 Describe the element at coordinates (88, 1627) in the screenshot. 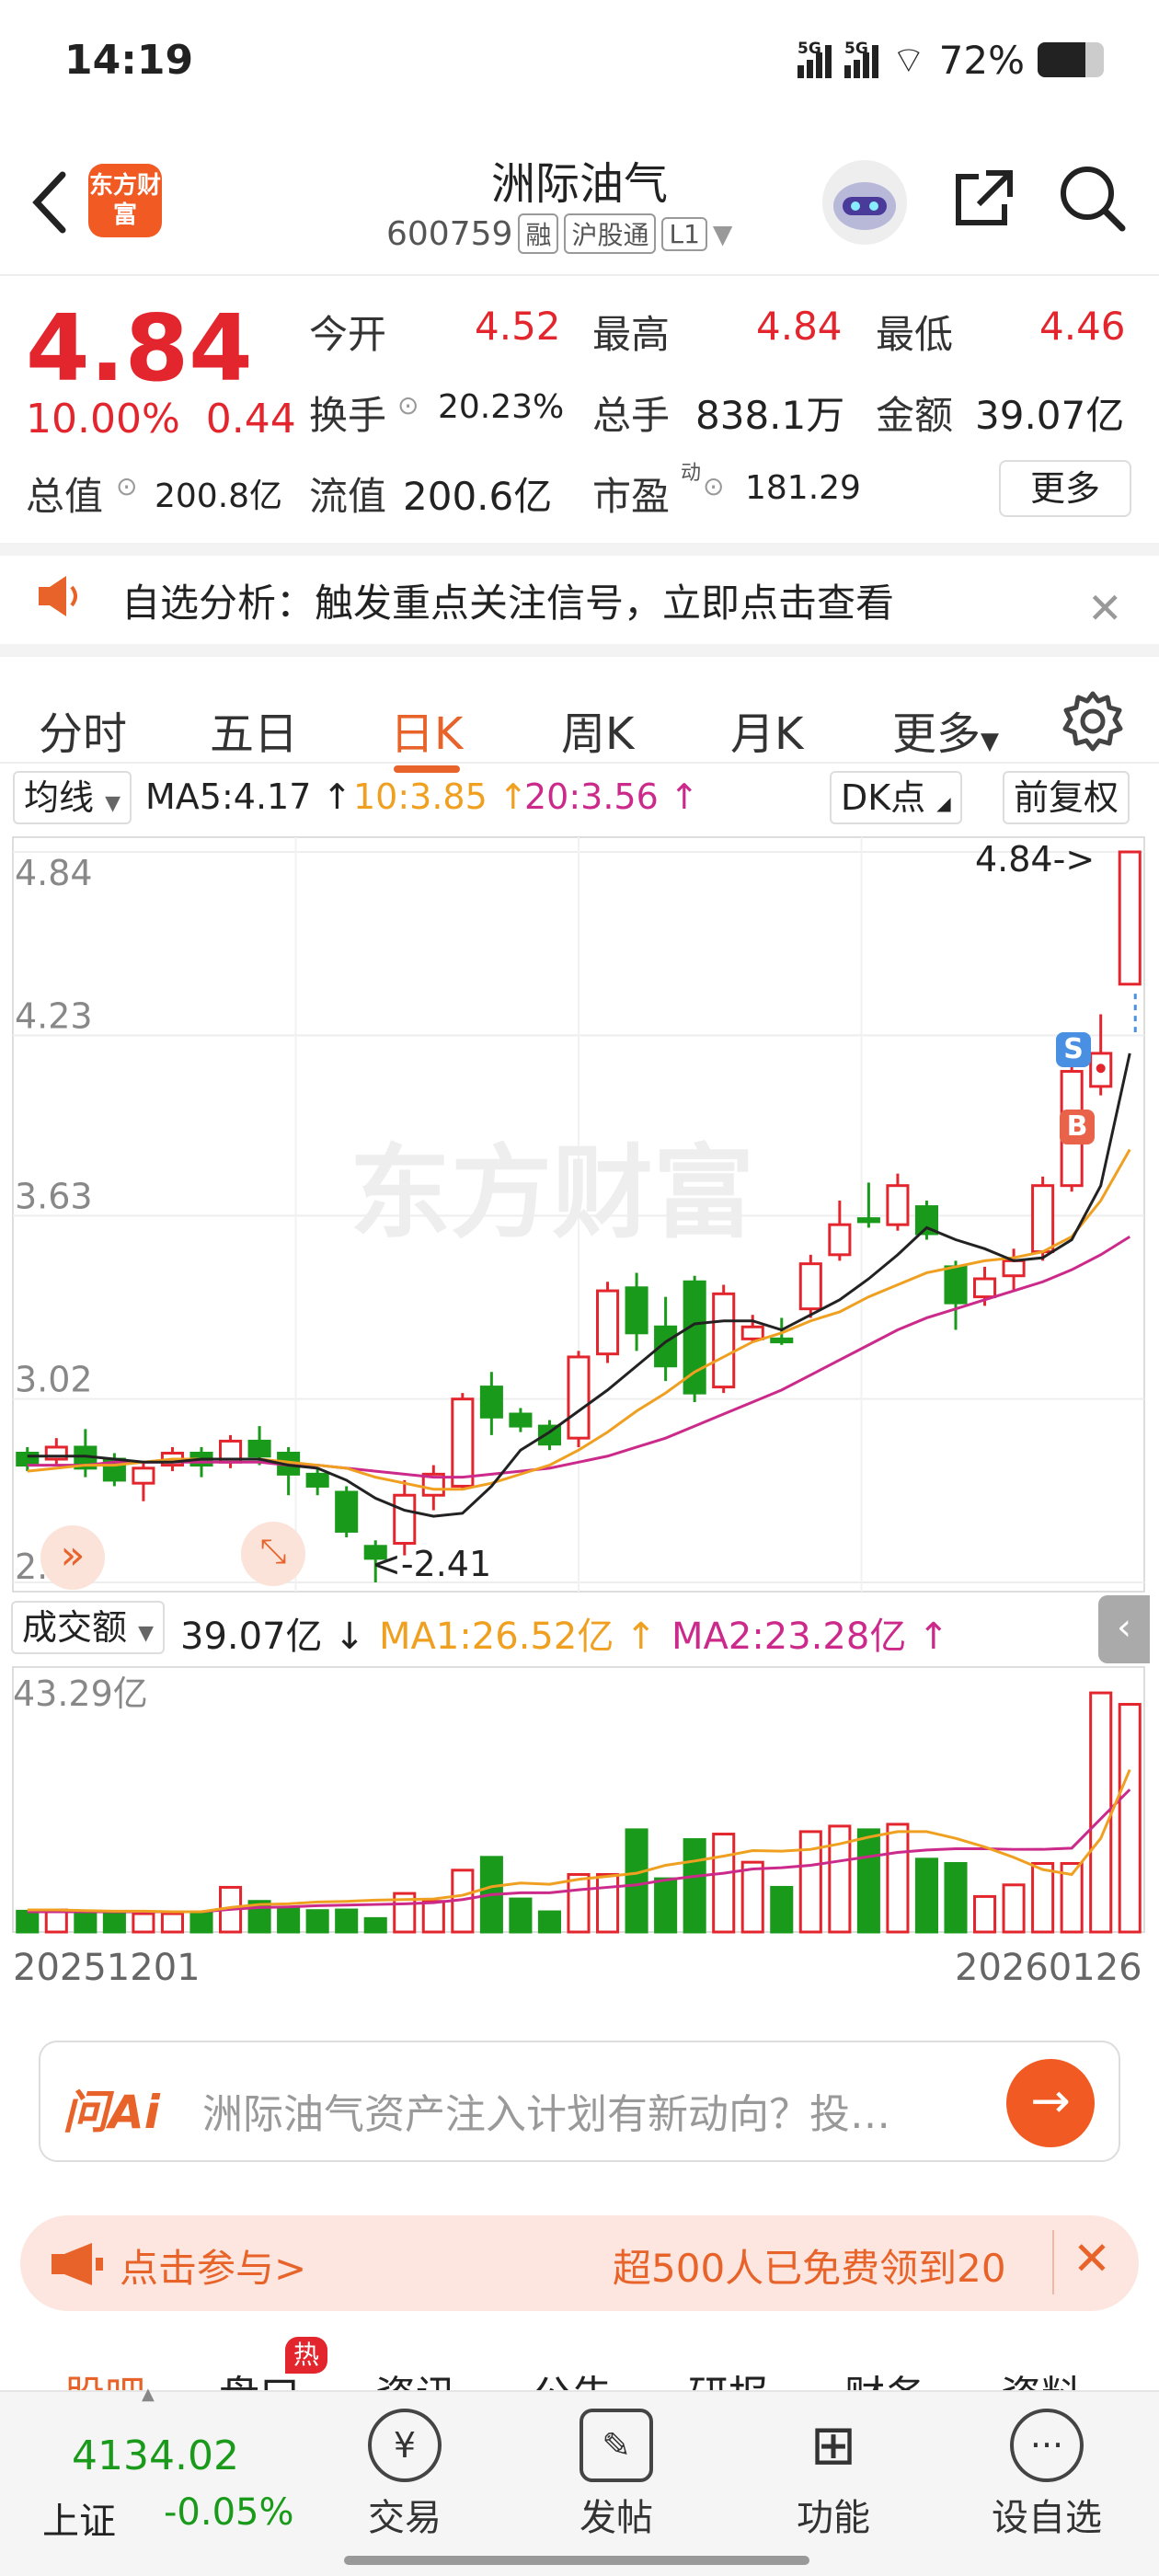

I see `volume-selector: 成交额 ▼` at that location.